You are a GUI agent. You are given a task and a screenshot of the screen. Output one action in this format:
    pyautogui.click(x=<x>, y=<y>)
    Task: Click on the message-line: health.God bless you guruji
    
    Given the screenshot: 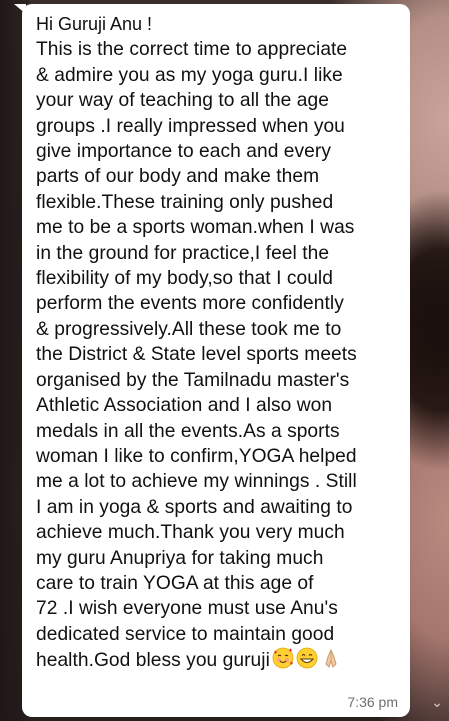 What is the action you would take?
    pyautogui.click(x=153, y=661)
    